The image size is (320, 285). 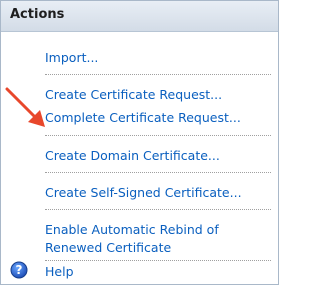 What do you see at coordinates (139, 16) in the screenshot?
I see `panel-header: Actions` at bounding box center [139, 16].